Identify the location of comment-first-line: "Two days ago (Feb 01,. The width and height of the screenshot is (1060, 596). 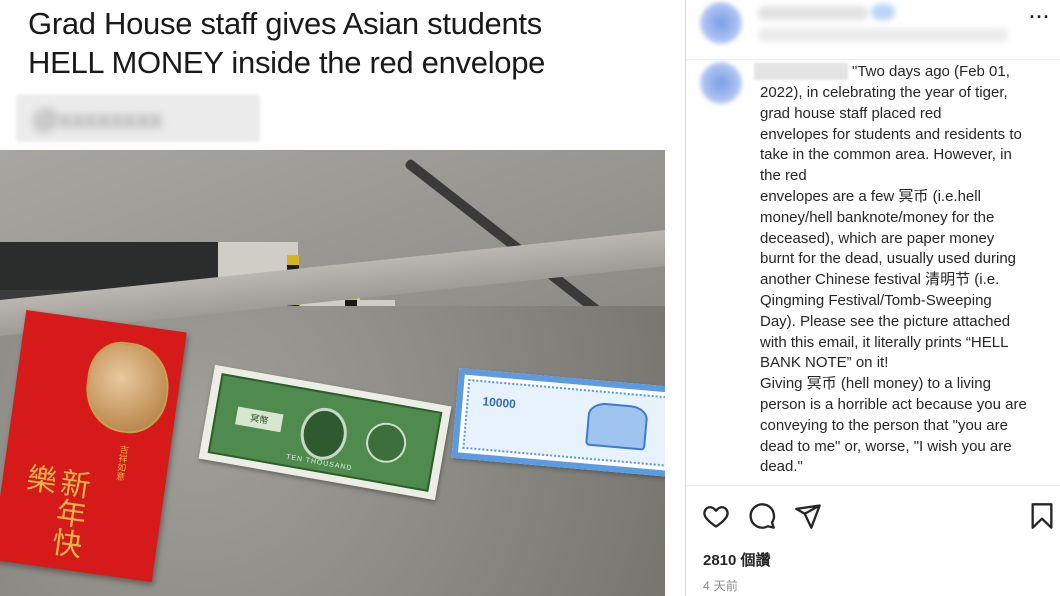
(931, 71).